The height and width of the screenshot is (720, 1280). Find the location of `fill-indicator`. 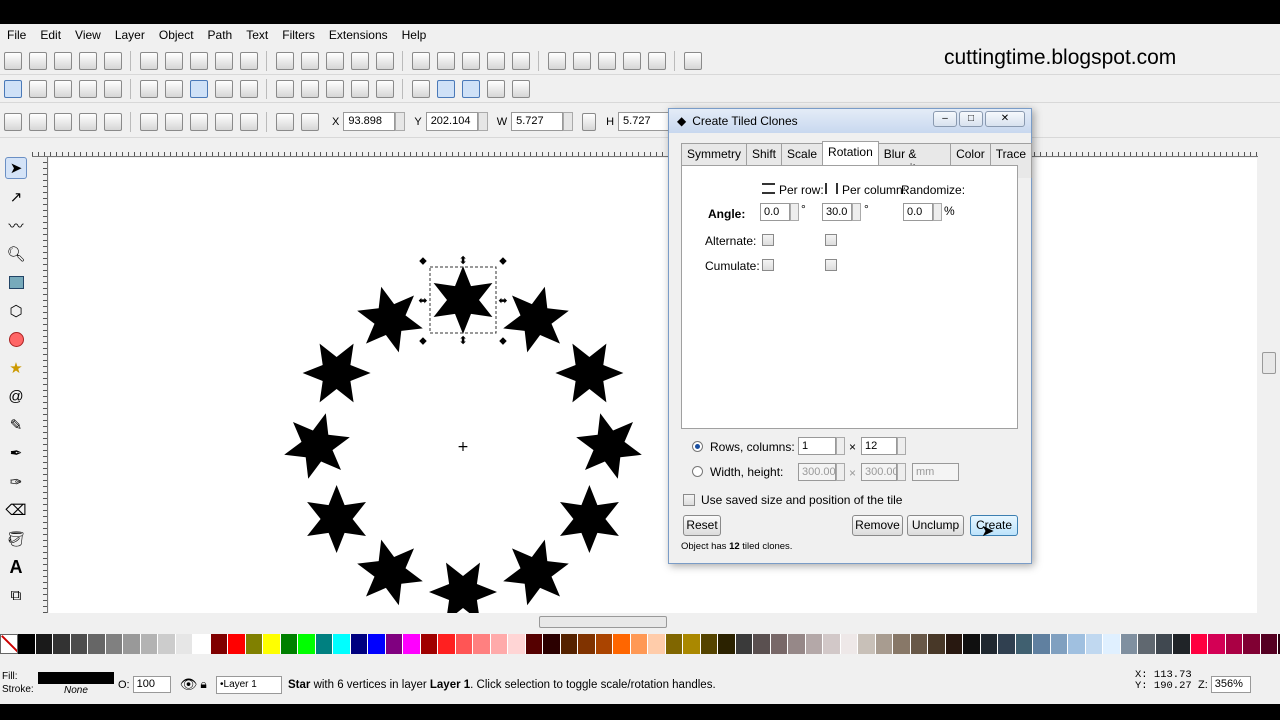

fill-indicator is located at coordinates (76, 678).